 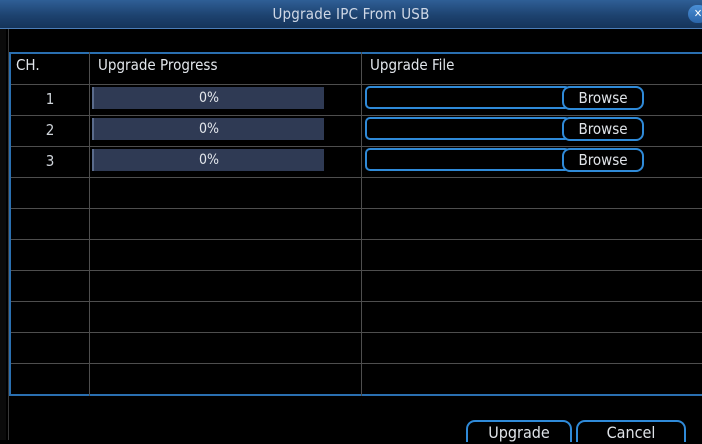 I want to click on row-3-browse-button: Browse, so click(x=603, y=160).